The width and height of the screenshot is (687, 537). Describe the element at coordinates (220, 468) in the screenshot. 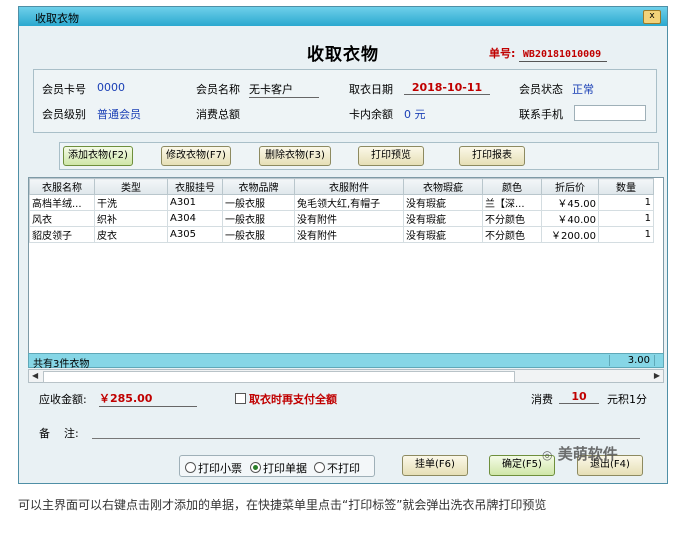

I see `radio-label: 打印小票` at that location.